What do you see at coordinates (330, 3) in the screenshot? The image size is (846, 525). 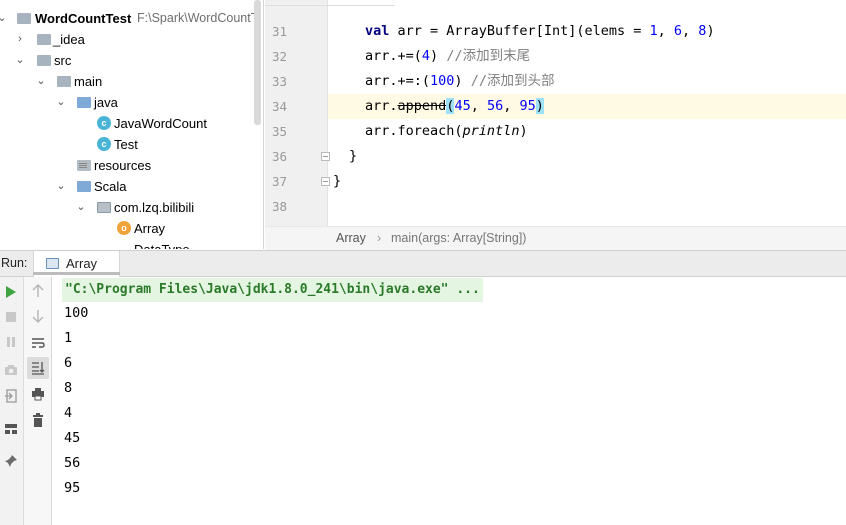 I see `editor-tab-remnant` at bounding box center [330, 3].